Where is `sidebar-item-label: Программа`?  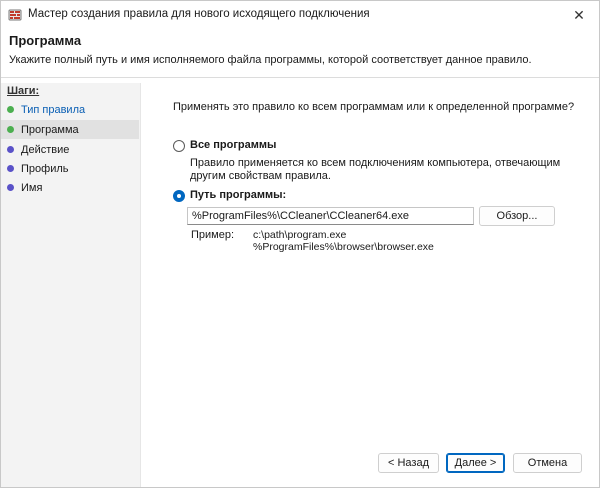
sidebar-item-label: Программа is located at coordinates (50, 129).